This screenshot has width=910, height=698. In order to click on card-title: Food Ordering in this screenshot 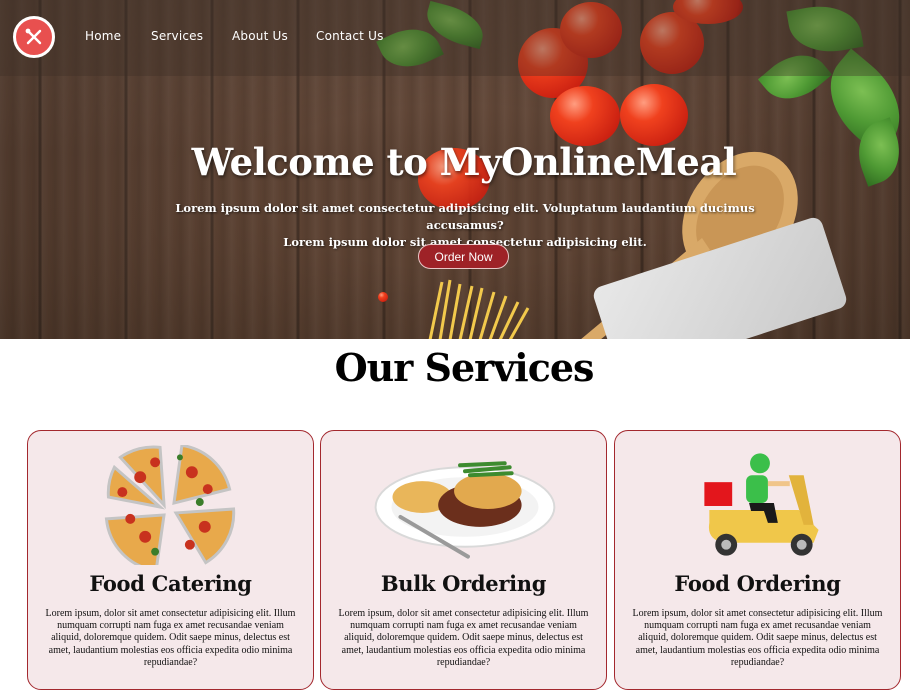, I will do `click(757, 583)`.